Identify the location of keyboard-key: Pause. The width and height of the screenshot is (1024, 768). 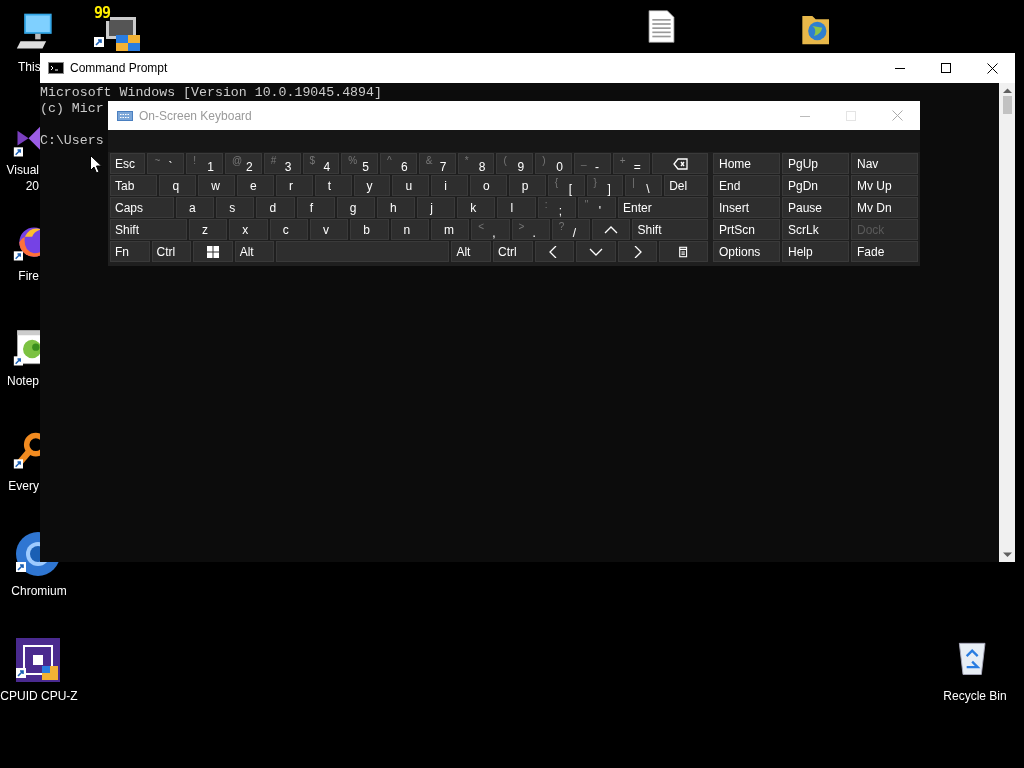
(815, 207).